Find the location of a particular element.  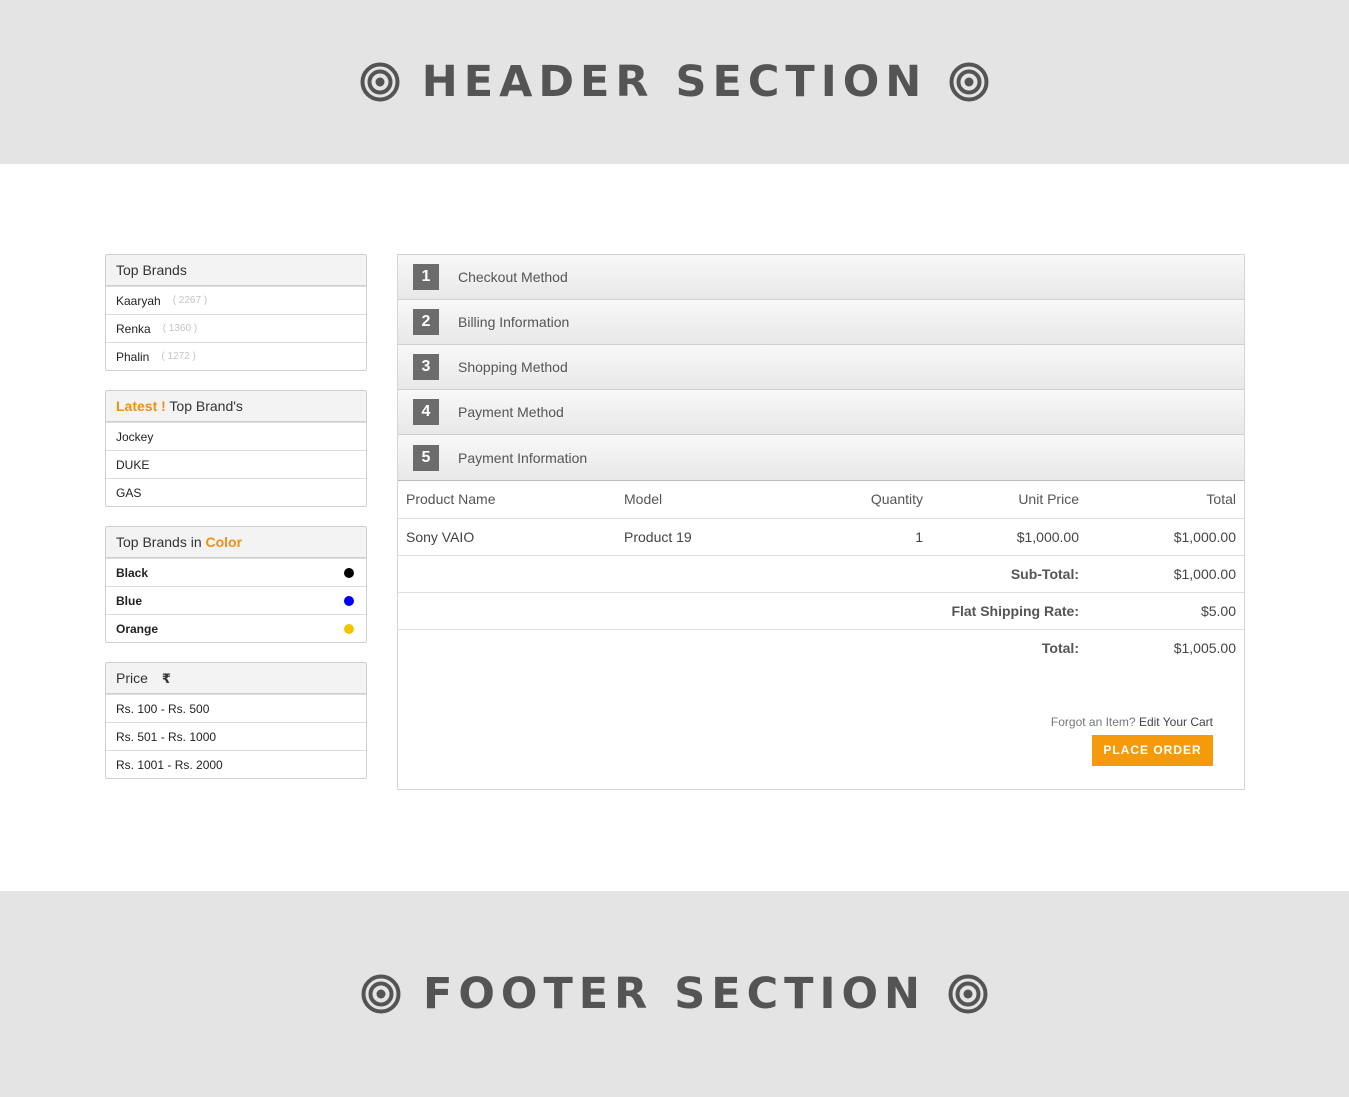

price-range-item: Rs. 501 - Rs. 1000 is located at coordinates (236, 736).